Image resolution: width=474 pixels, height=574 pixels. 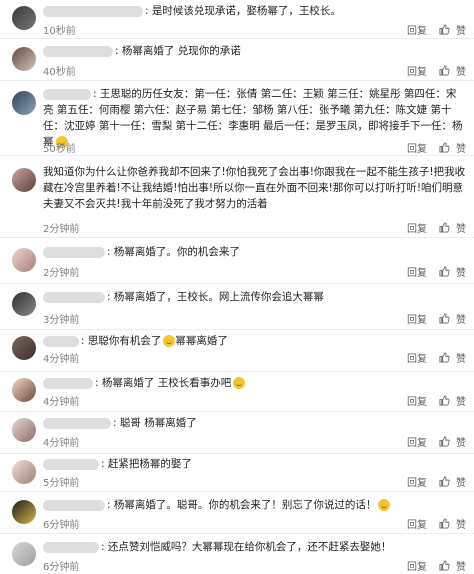 What do you see at coordinates (169, 341) in the screenshot?
I see `grin-emoji-icon` at bounding box center [169, 341].